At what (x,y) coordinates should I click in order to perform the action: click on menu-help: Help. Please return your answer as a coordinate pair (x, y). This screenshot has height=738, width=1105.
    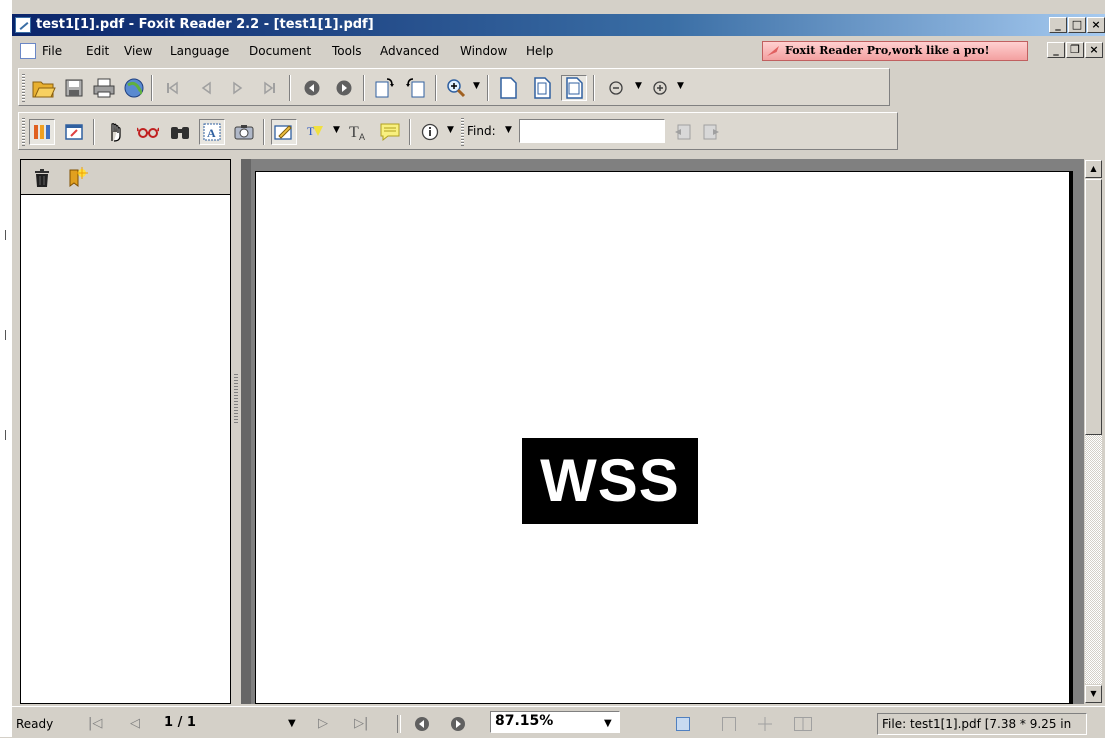
    Looking at the image, I should click on (539, 51).